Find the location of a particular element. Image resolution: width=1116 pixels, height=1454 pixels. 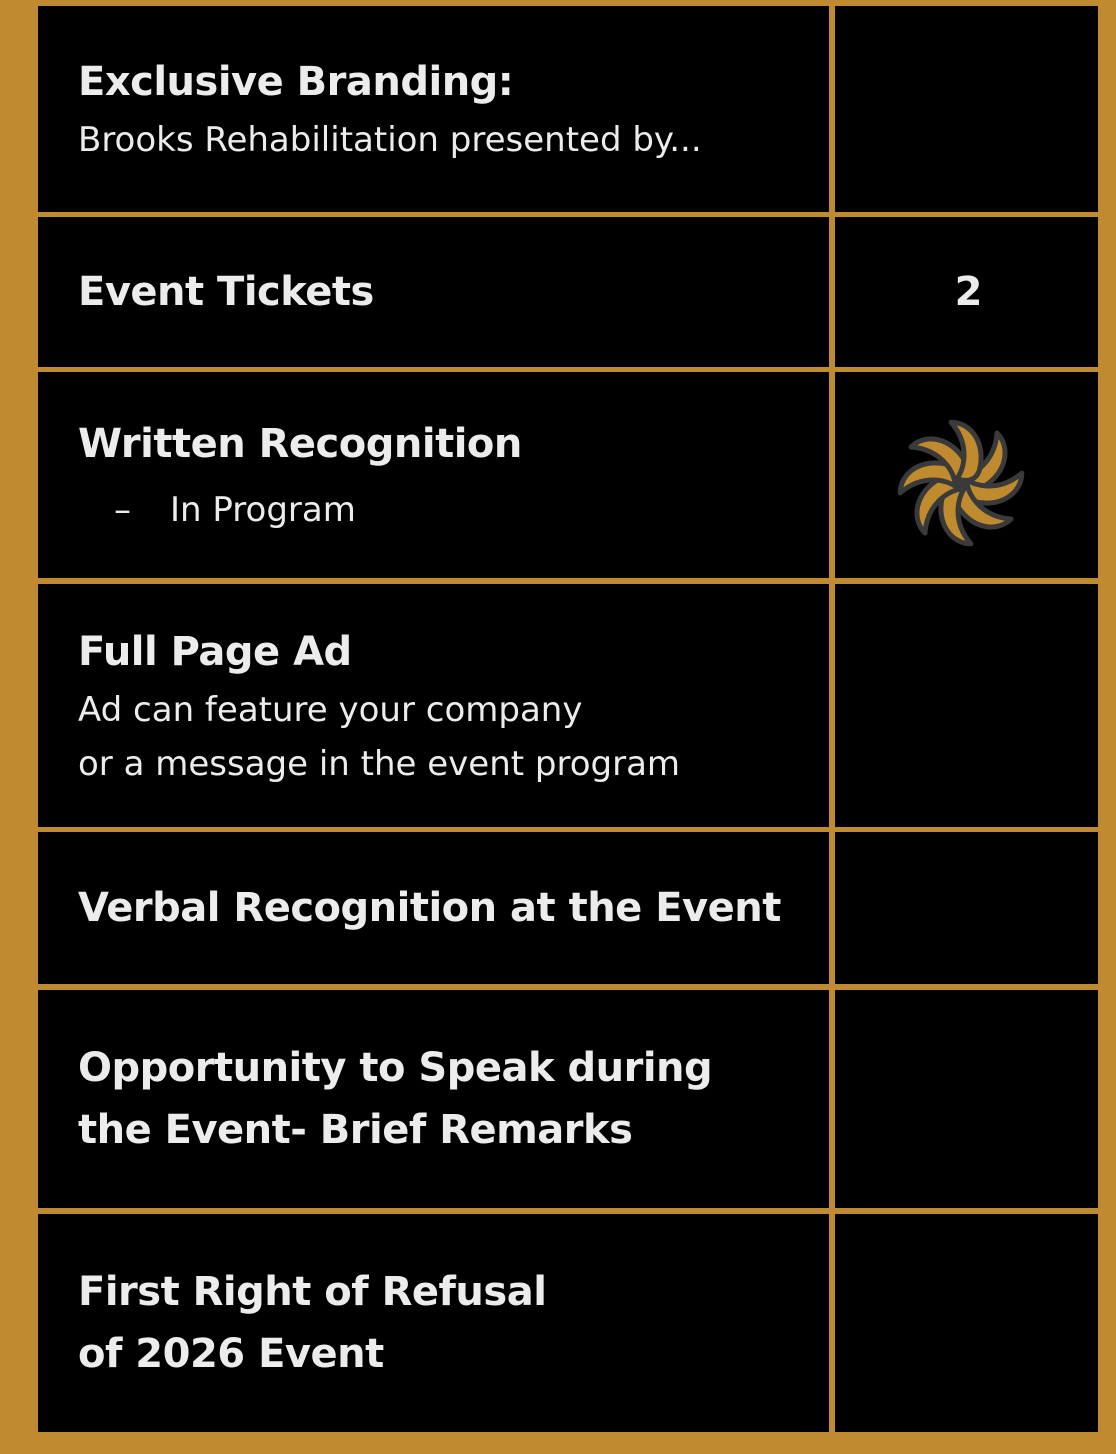

benefit-title: Event Tickets is located at coordinates (226, 292).